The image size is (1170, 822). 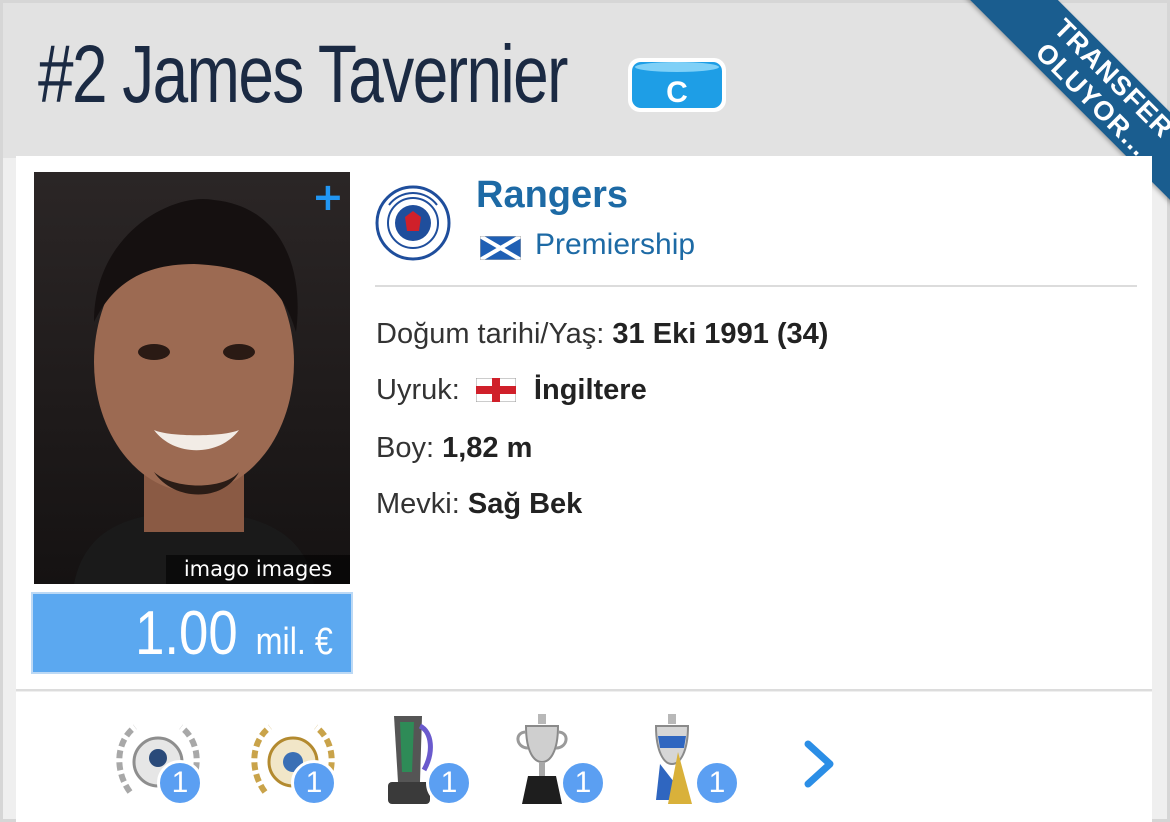 I want to click on position-row: Mevki: Sağ Bek, so click(x=479, y=504).